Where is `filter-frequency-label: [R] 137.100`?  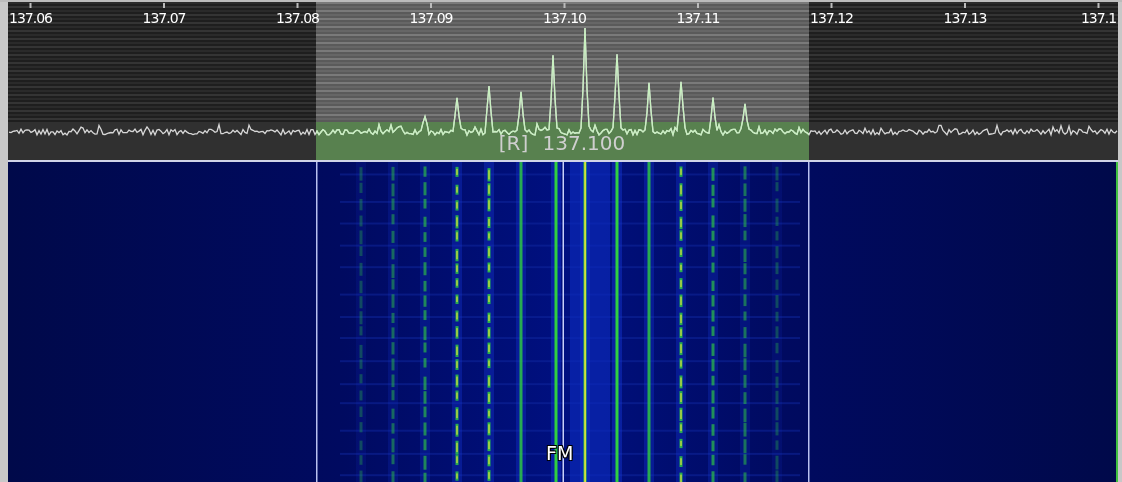
filter-frequency-label: [R] 137.100 is located at coordinates (562, 143).